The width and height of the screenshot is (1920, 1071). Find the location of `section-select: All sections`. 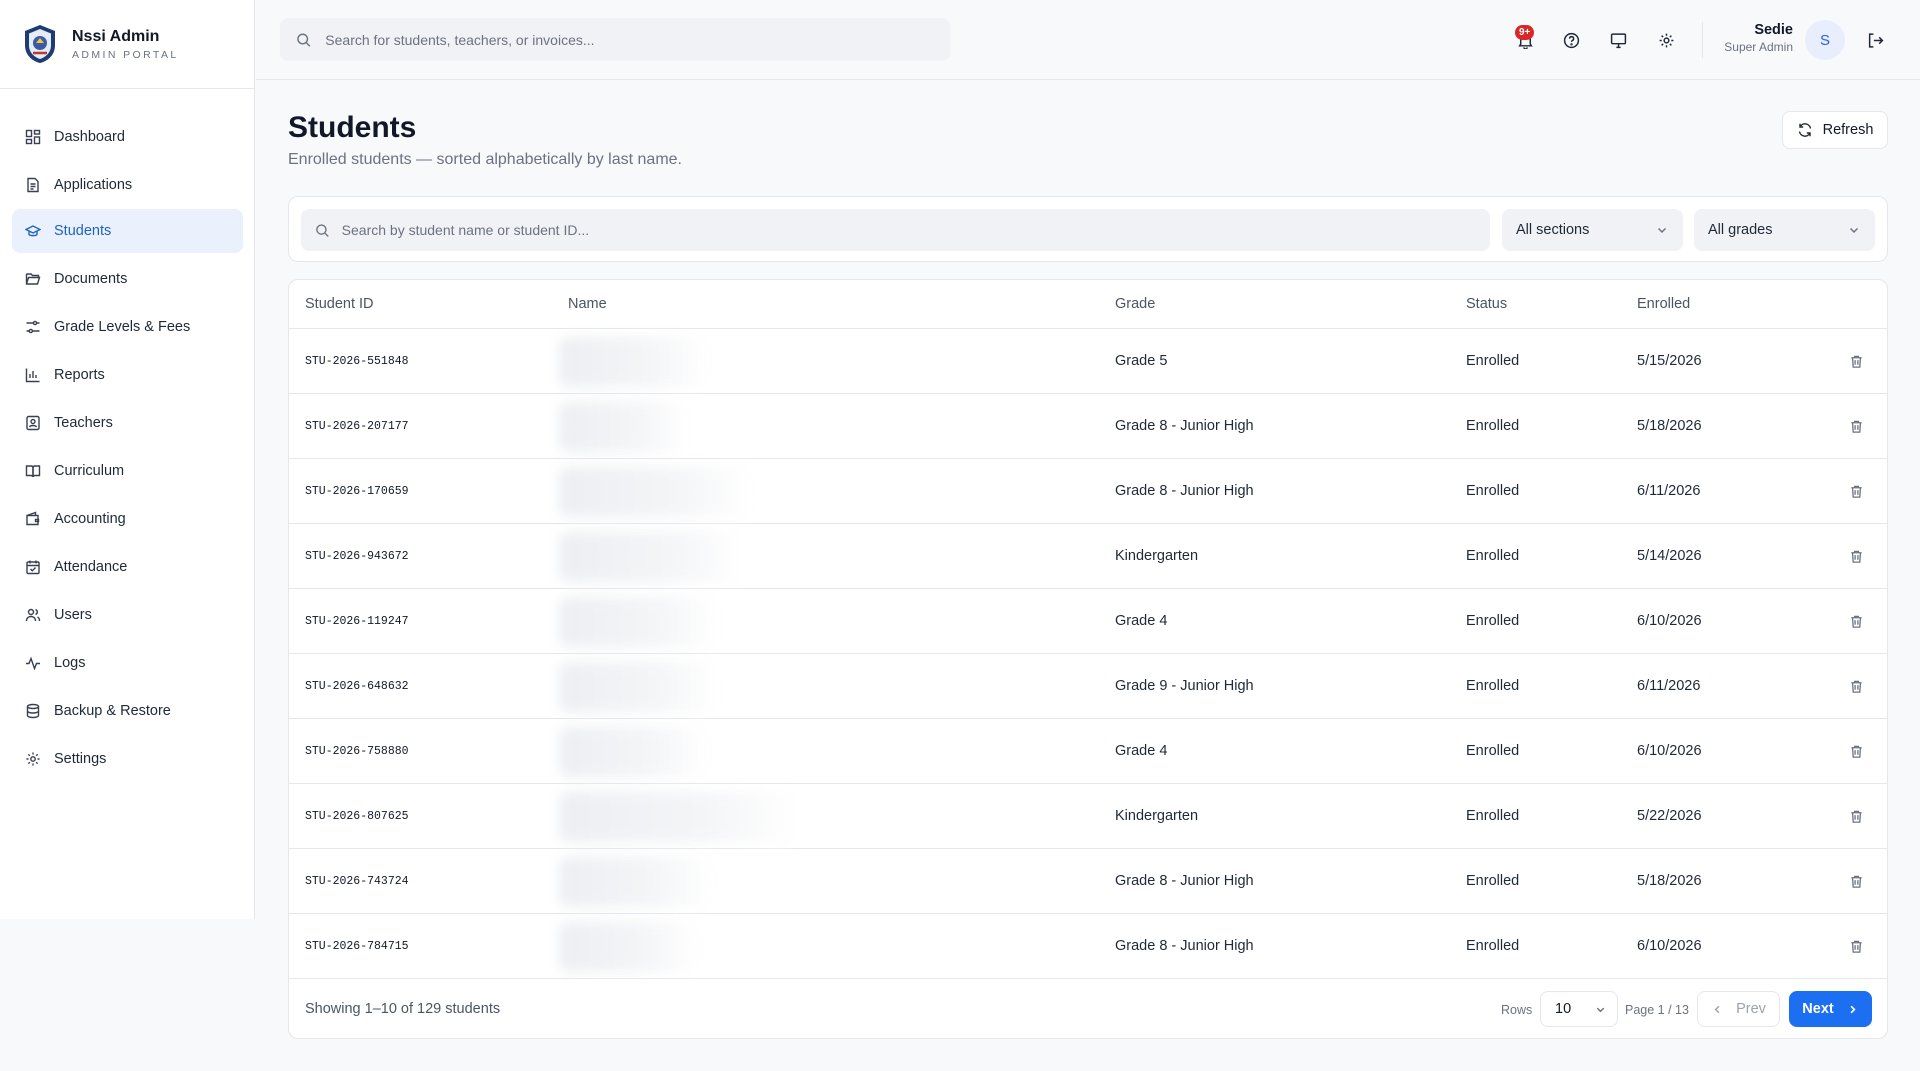

section-select: All sections is located at coordinates (1592, 230).